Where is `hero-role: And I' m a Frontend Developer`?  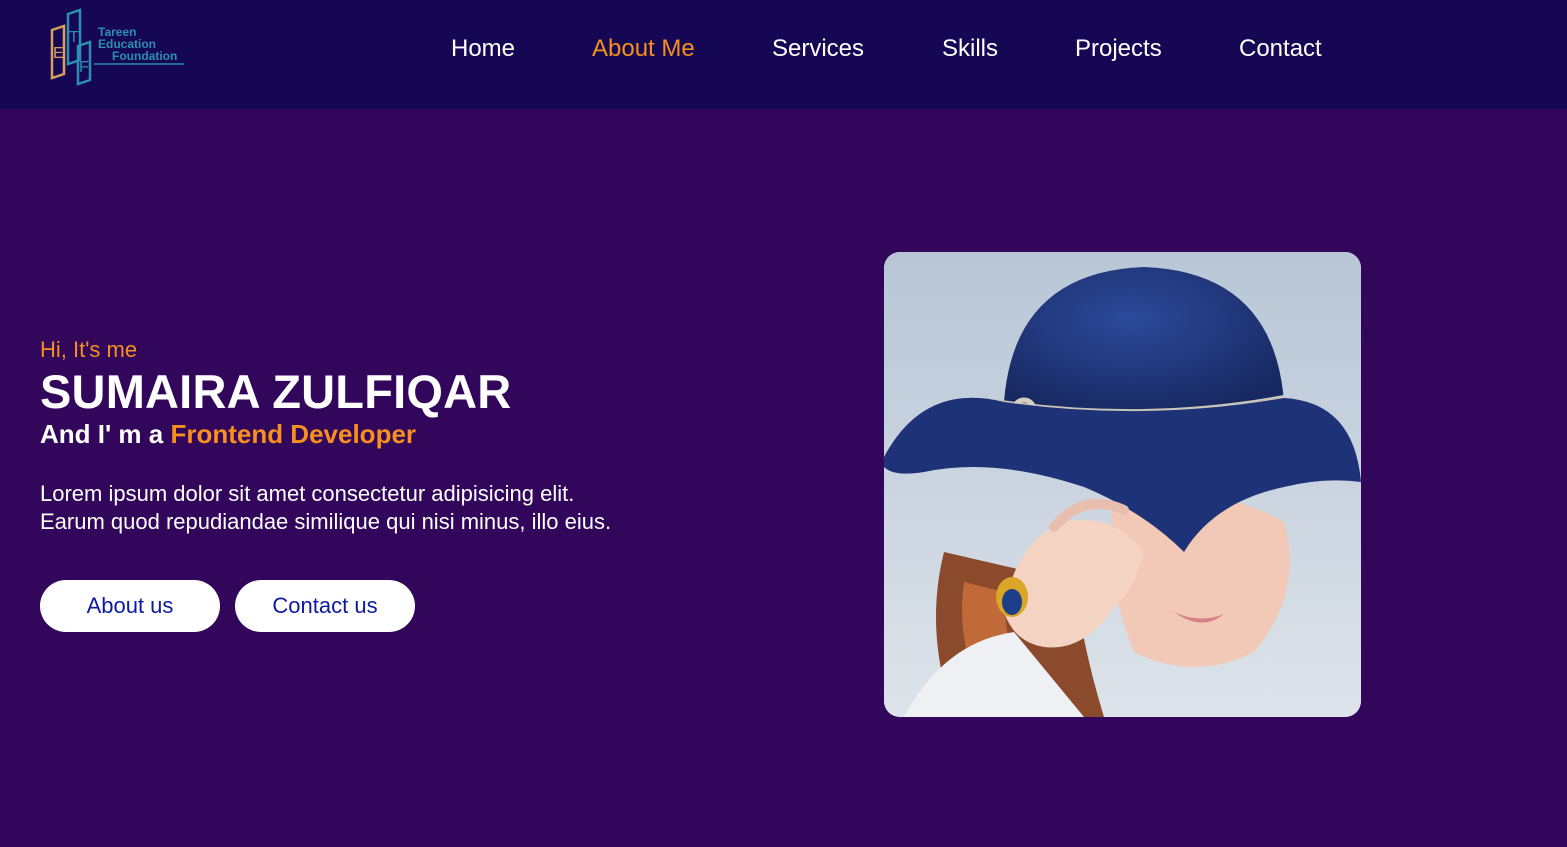 hero-role: And I' m a Frontend Developer is located at coordinates (390, 434).